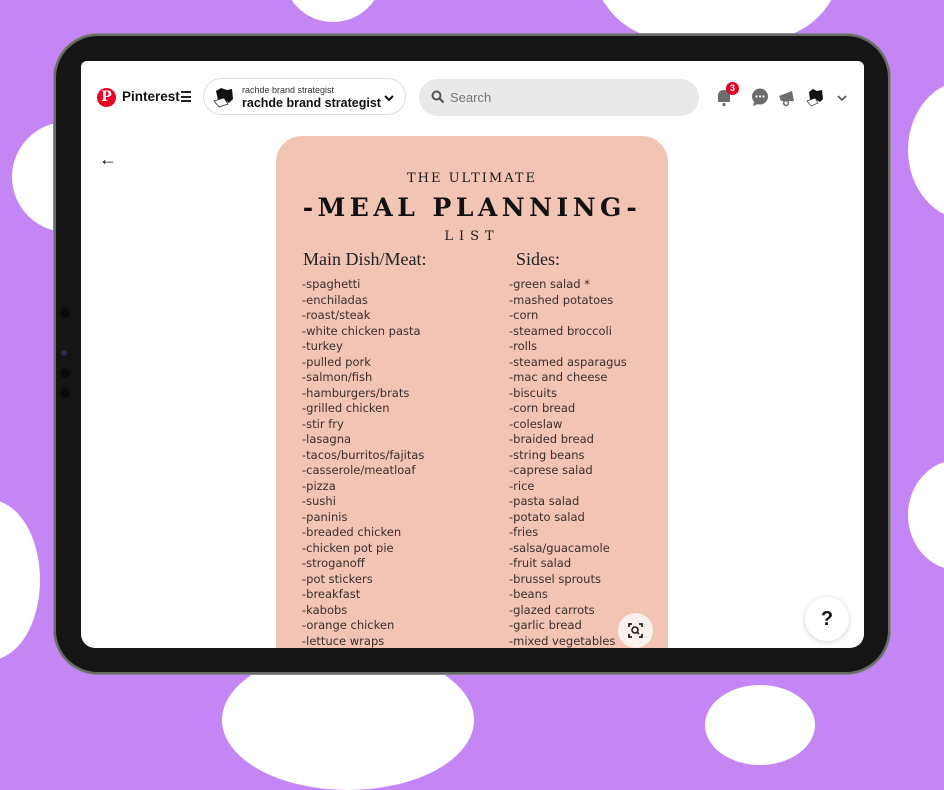  Describe the element at coordinates (438, 97) in the screenshot. I see `search-icon` at that location.